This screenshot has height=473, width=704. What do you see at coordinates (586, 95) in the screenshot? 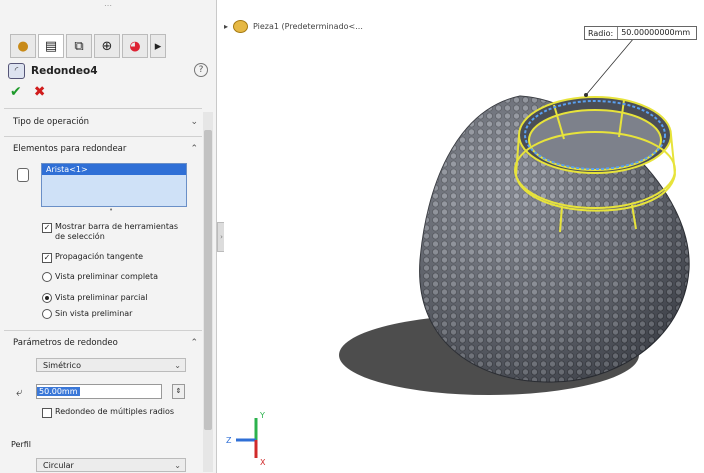
I see `callout-anchor` at bounding box center [586, 95].